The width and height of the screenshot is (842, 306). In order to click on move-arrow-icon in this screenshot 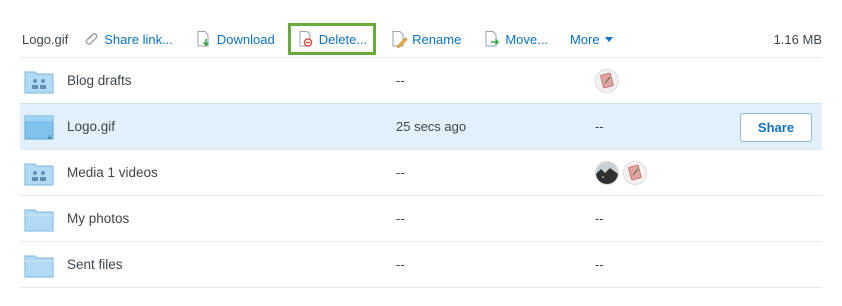, I will do `click(492, 39)`.